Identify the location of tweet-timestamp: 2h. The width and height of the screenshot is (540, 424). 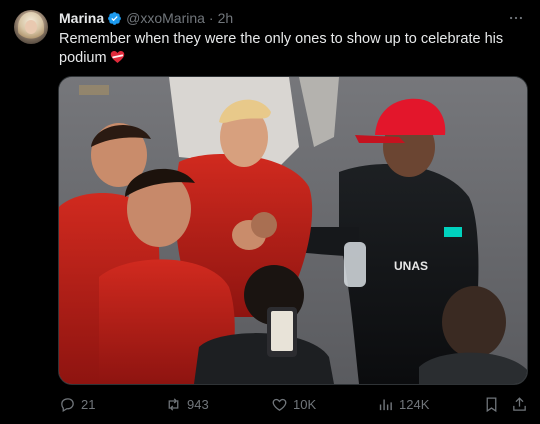
(226, 18).